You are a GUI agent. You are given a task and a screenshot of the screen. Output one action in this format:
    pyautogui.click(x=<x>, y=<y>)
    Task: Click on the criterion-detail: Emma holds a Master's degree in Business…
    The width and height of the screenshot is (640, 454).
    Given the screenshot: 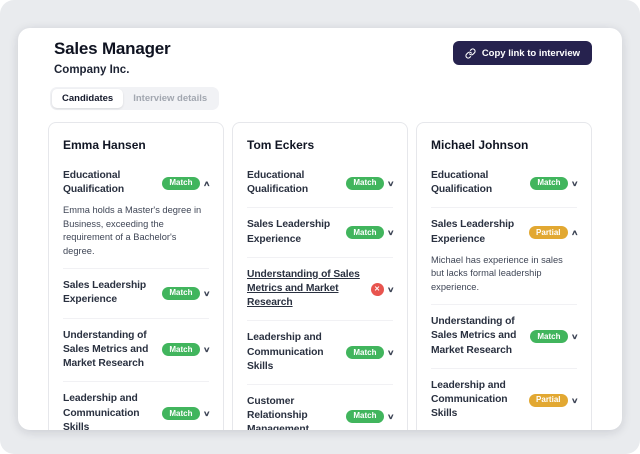 What is the action you would take?
    pyautogui.click(x=132, y=230)
    